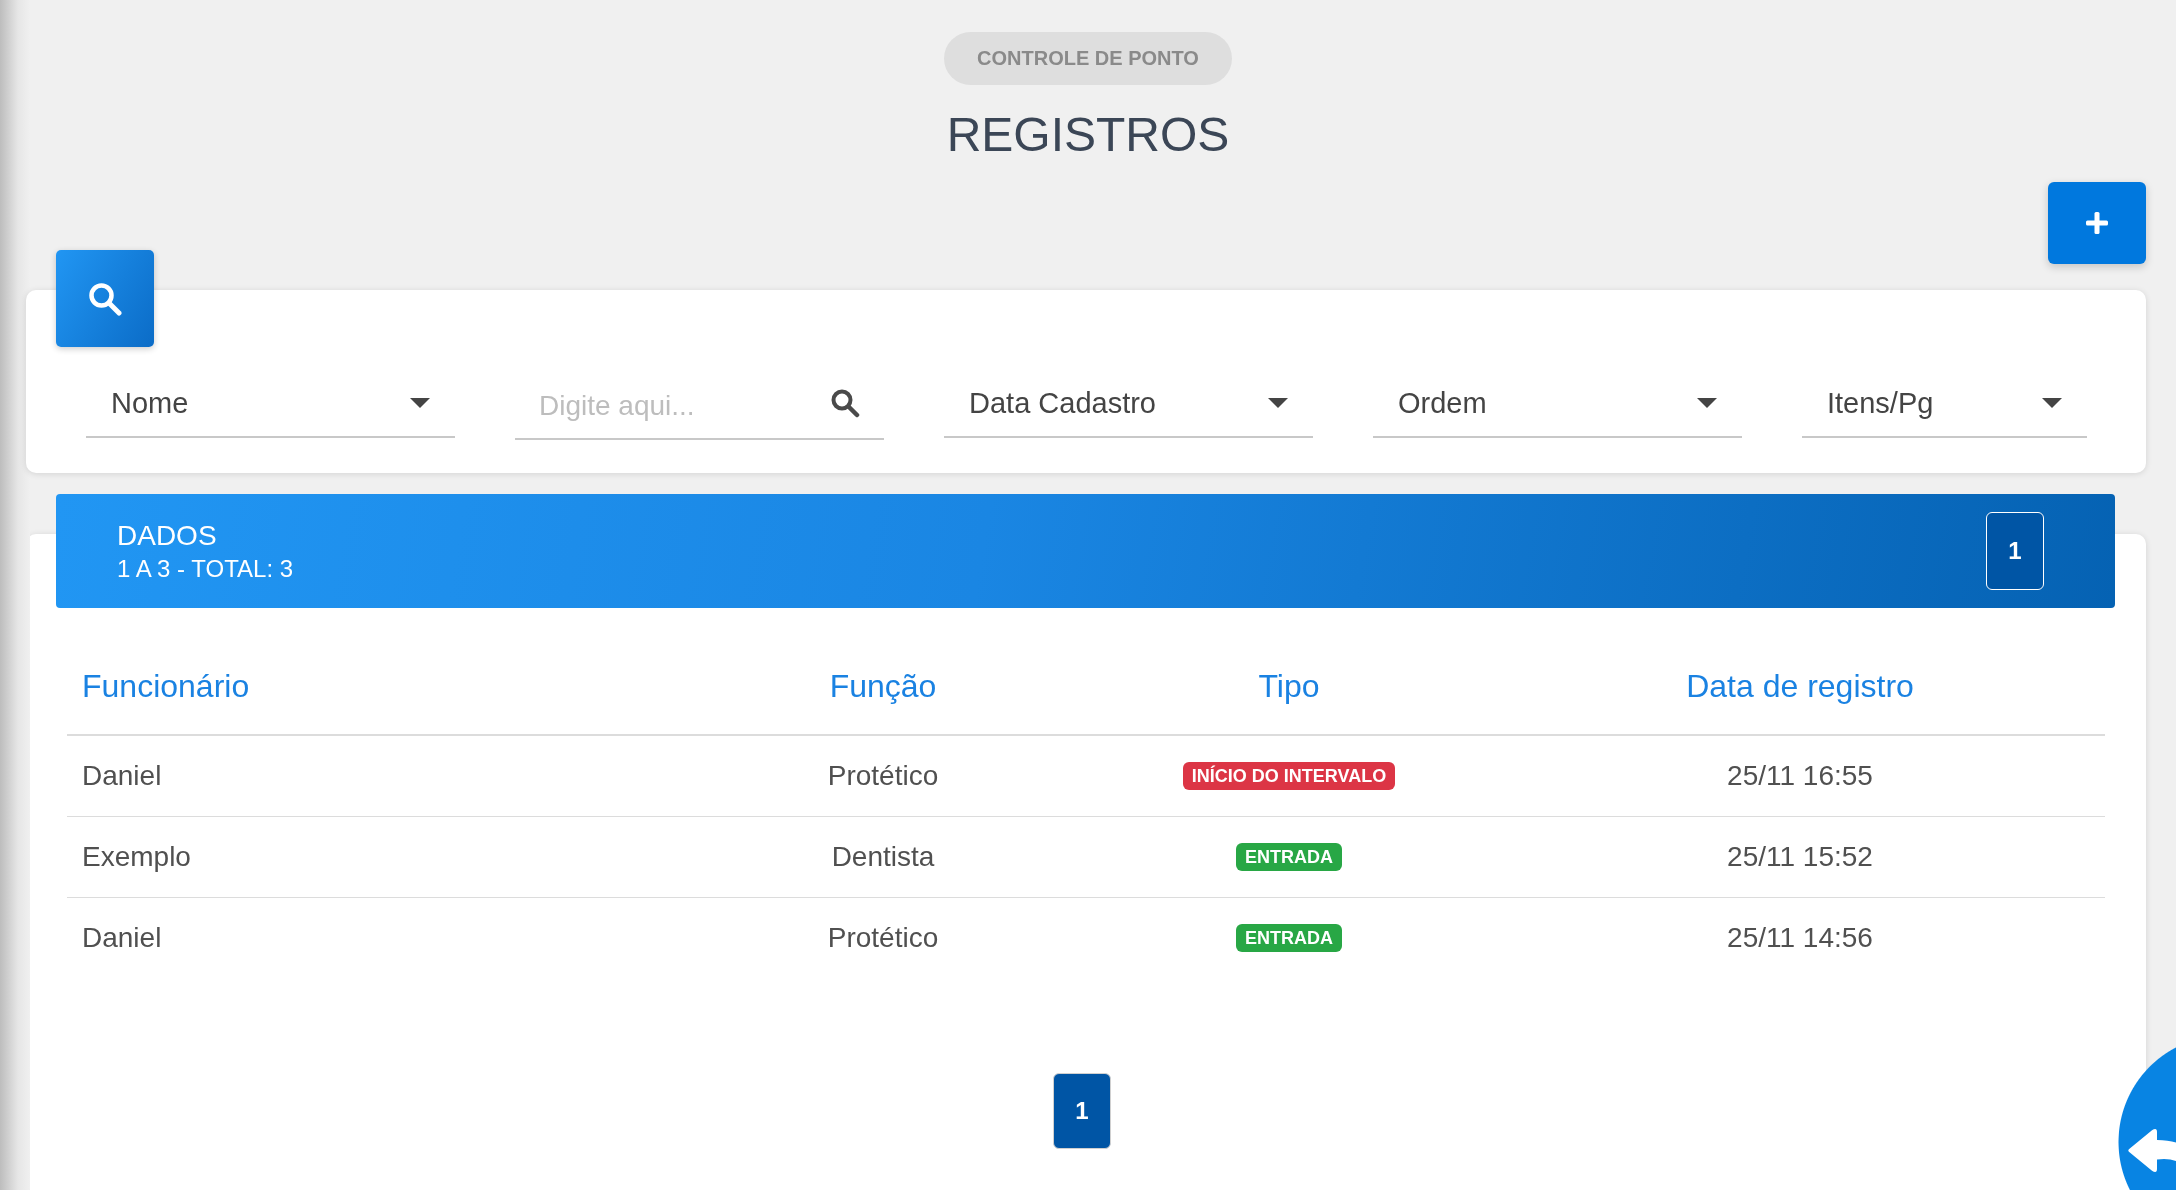  What do you see at coordinates (1800, 776) in the screenshot?
I see `table-cell: 25/11 16:55` at bounding box center [1800, 776].